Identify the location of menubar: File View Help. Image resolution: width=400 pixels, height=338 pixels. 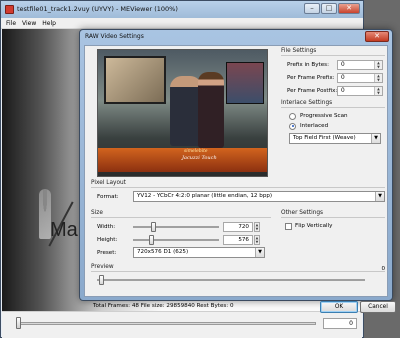
(182, 23).